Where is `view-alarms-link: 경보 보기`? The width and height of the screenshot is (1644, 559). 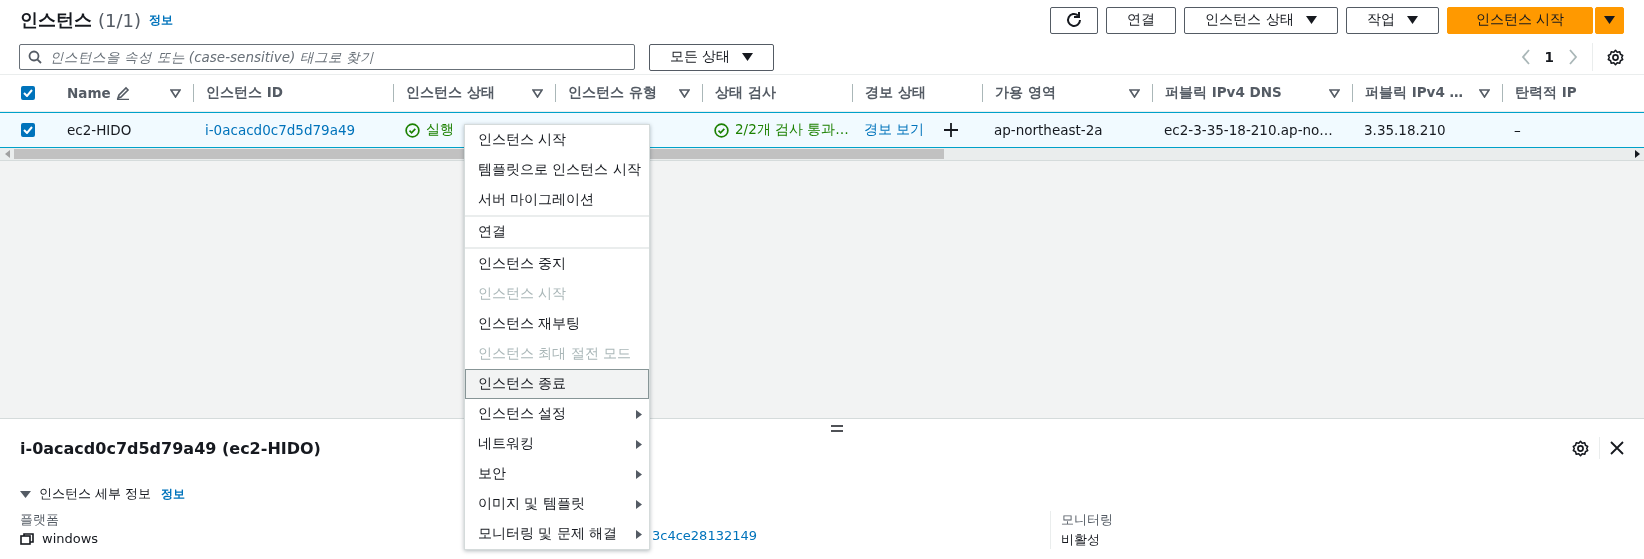 view-alarms-link: 경보 보기 is located at coordinates (894, 130).